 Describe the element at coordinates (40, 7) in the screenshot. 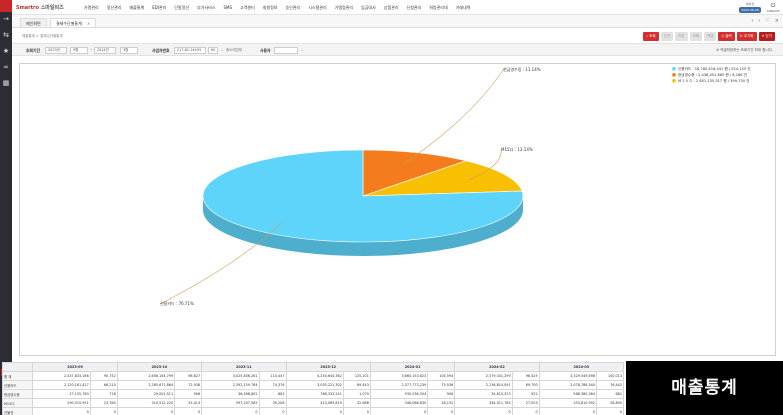

I see `brand-logo: Smartro 스마일비즈` at that location.